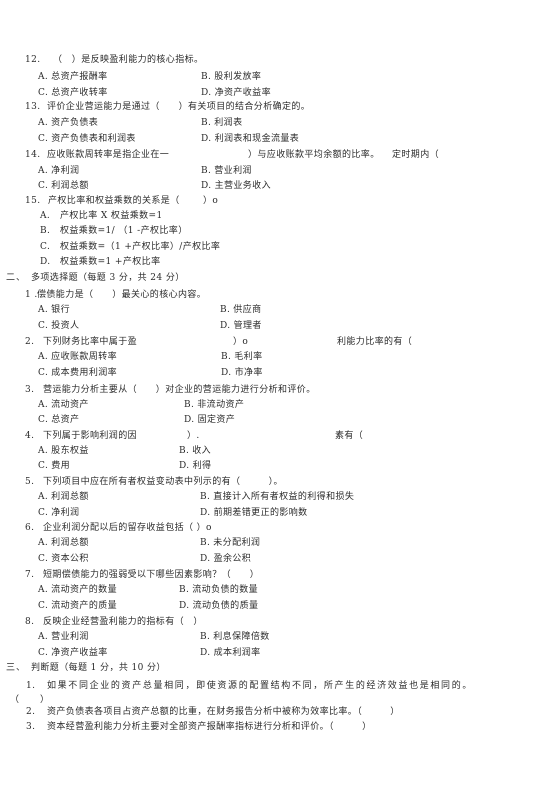 The width and height of the screenshot is (560, 793). I want to click on option-d: D. 权益乘数=1 +产权比率, so click(100, 262).